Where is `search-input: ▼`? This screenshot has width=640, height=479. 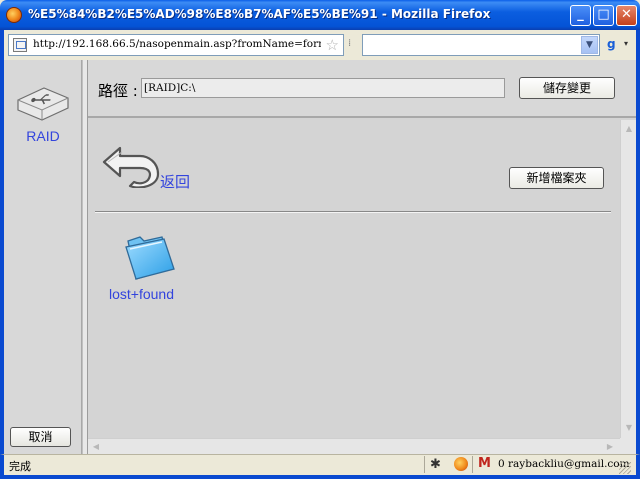 search-input: ▼ is located at coordinates (481, 45).